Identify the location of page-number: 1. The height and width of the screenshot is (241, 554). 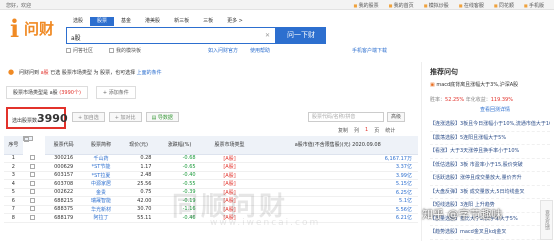
(367, 130).